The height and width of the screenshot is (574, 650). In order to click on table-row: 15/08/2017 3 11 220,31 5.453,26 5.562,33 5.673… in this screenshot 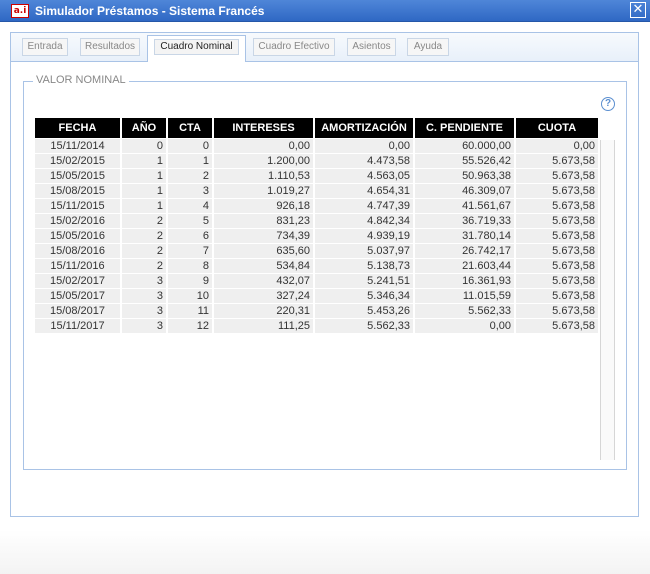, I will do `click(316, 311)`.